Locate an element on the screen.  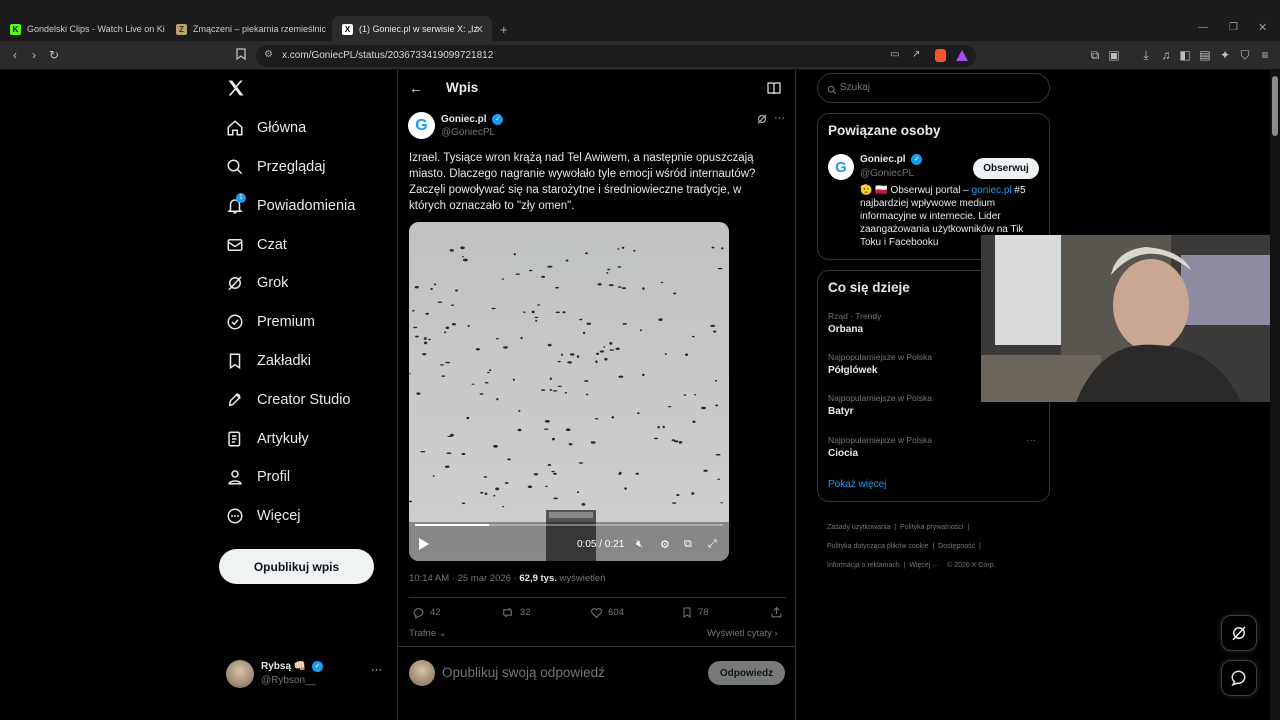
trend-item: Najpopularniejsze w Polska Batyr is located at coordinates (880, 405).